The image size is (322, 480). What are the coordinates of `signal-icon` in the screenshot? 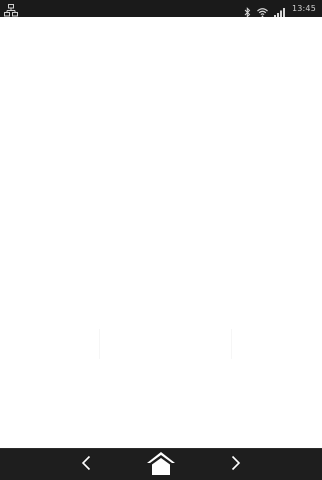 It's located at (279, 10).